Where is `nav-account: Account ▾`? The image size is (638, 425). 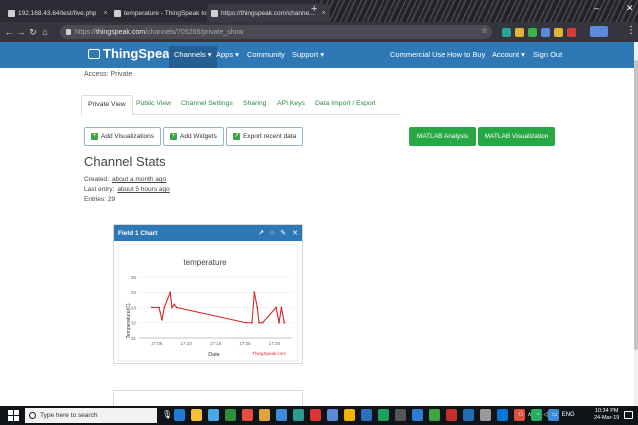
nav-account: Account ▾ is located at coordinates (508, 54).